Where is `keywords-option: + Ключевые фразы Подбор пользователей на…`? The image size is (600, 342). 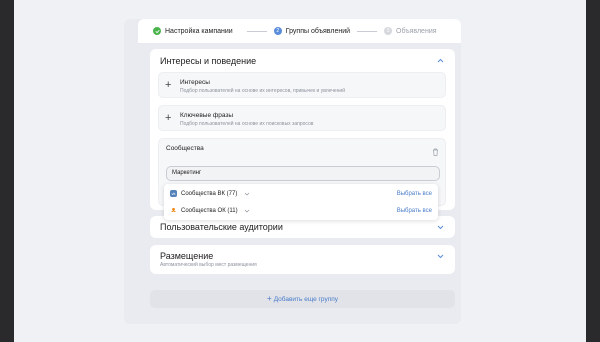
keywords-option: + Ключевые фразы Подбор пользователей на… is located at coordinates (302, 118).